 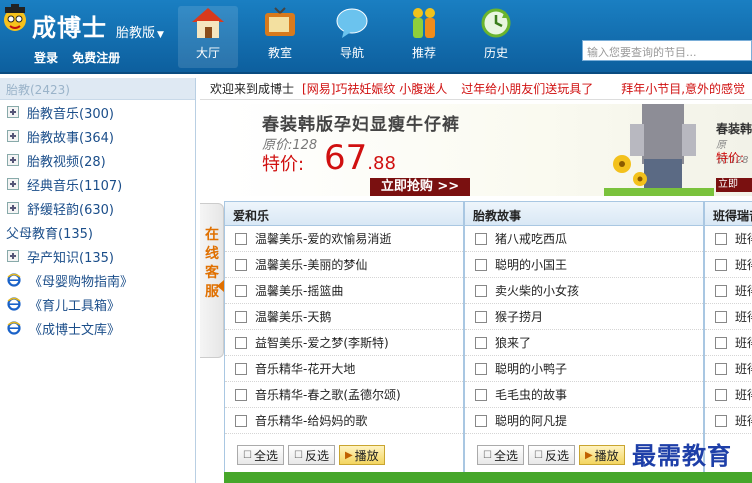 What do you see at coordinates (323, 238) in the screenshot?
I see `program-title: 温馨美乐-爱的欢愉易消逝` at bounding box center [323, 238].